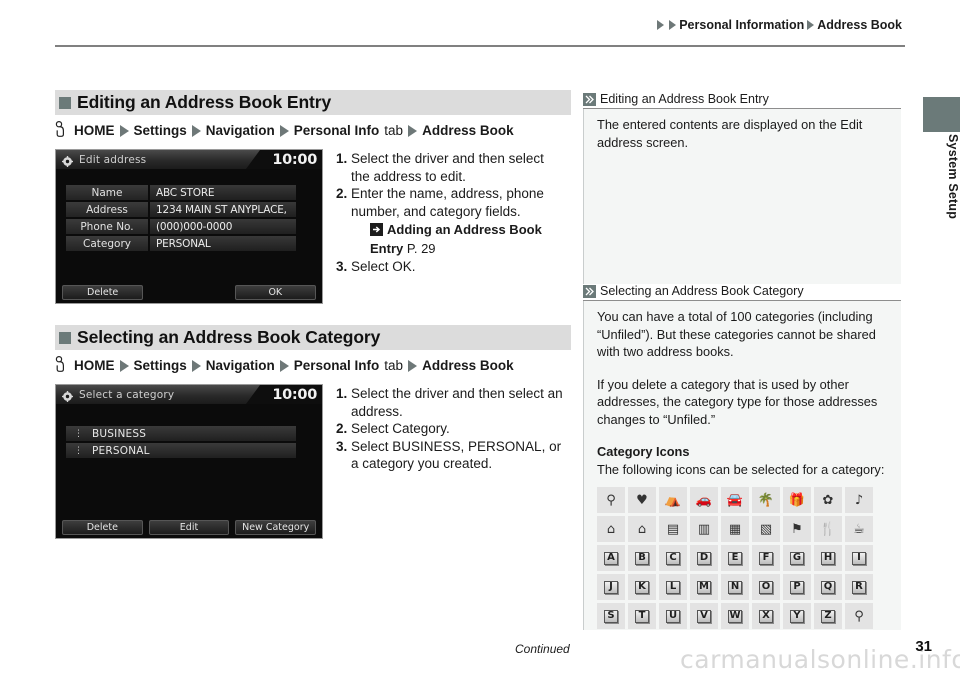 The height and width of the screenshot is (678, 960). Describe the element at coordinates (342, 446) in the screenshot. I see `step-number: 3.` at that location.